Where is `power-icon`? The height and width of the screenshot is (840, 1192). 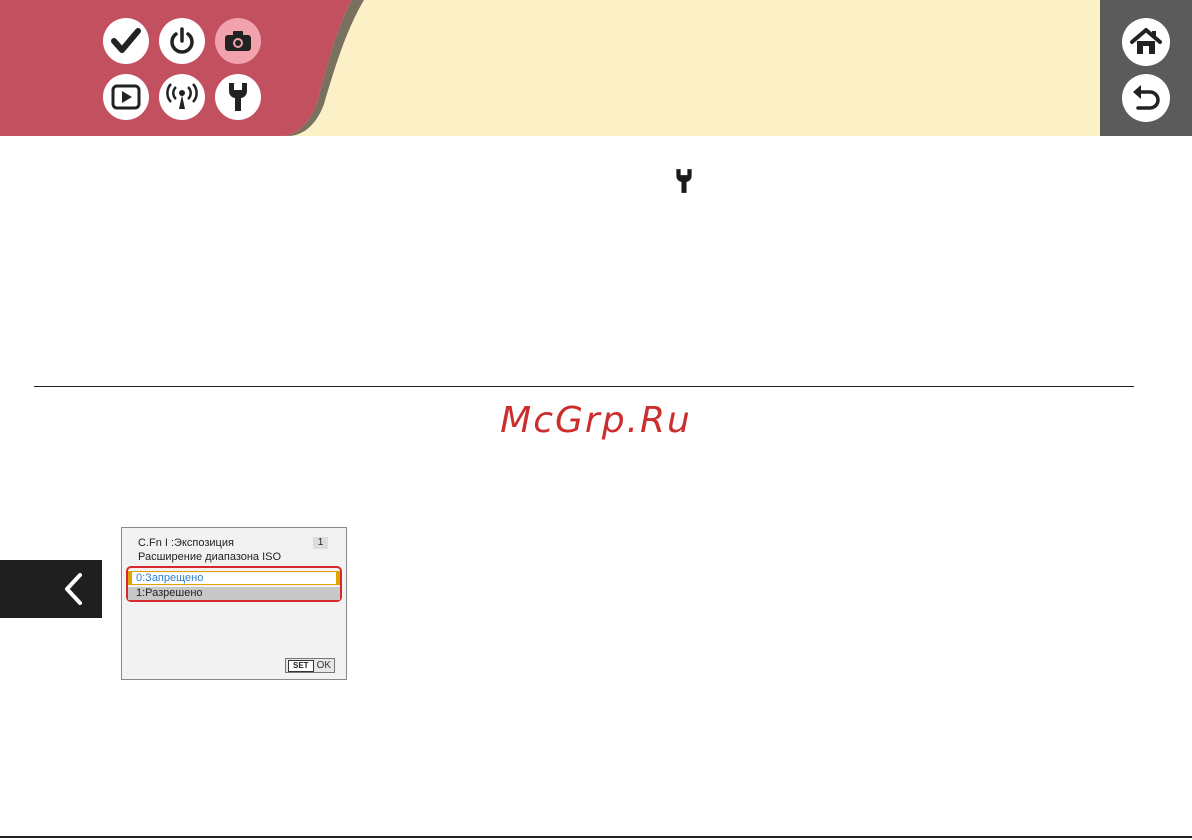 power-icon is located at coordinates (182, 40).